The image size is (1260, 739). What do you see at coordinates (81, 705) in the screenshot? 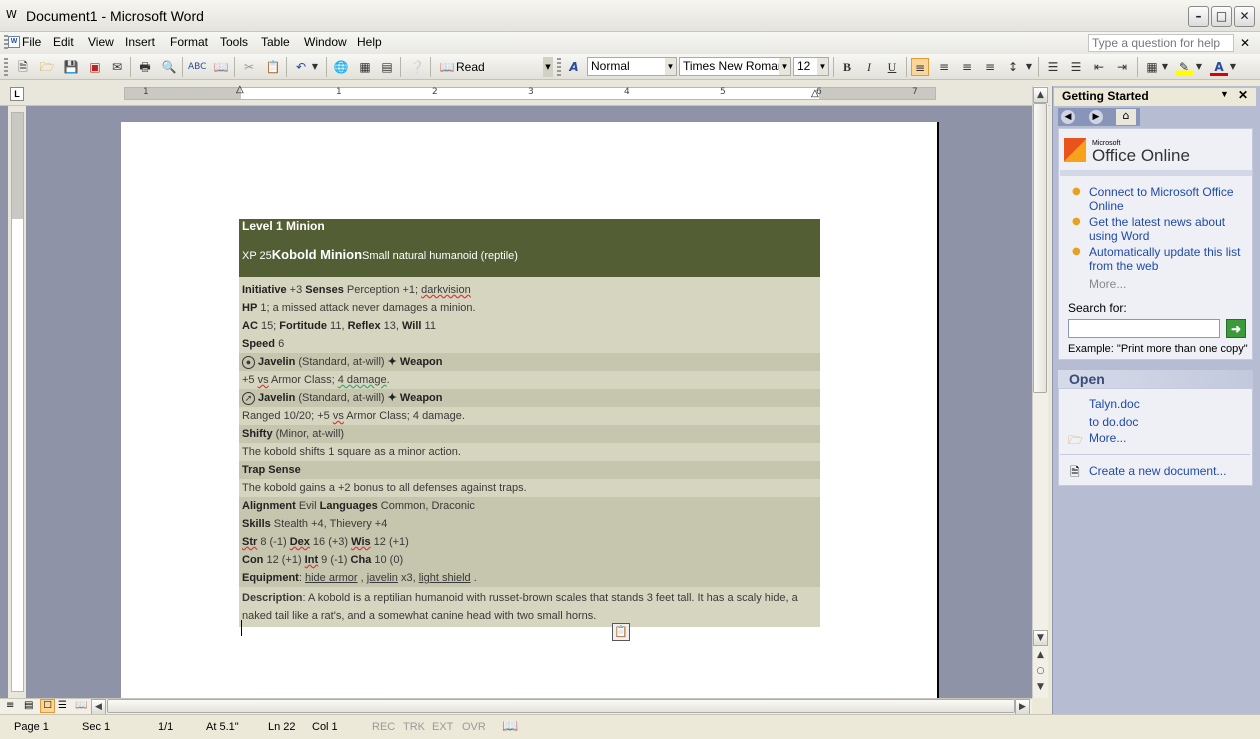
I see `reading-view-icon: 📖` at bounding box center [81, 705].